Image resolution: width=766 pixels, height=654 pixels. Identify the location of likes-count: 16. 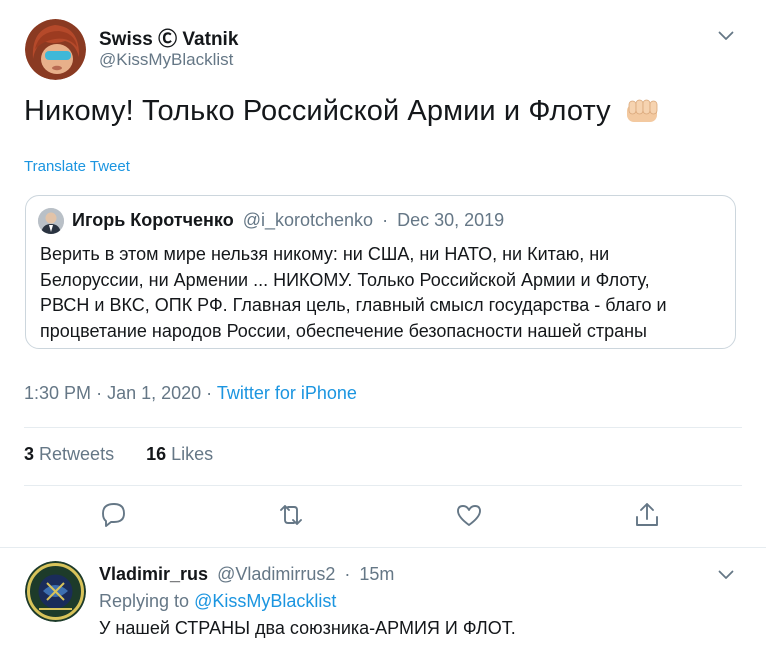
(156, 454).